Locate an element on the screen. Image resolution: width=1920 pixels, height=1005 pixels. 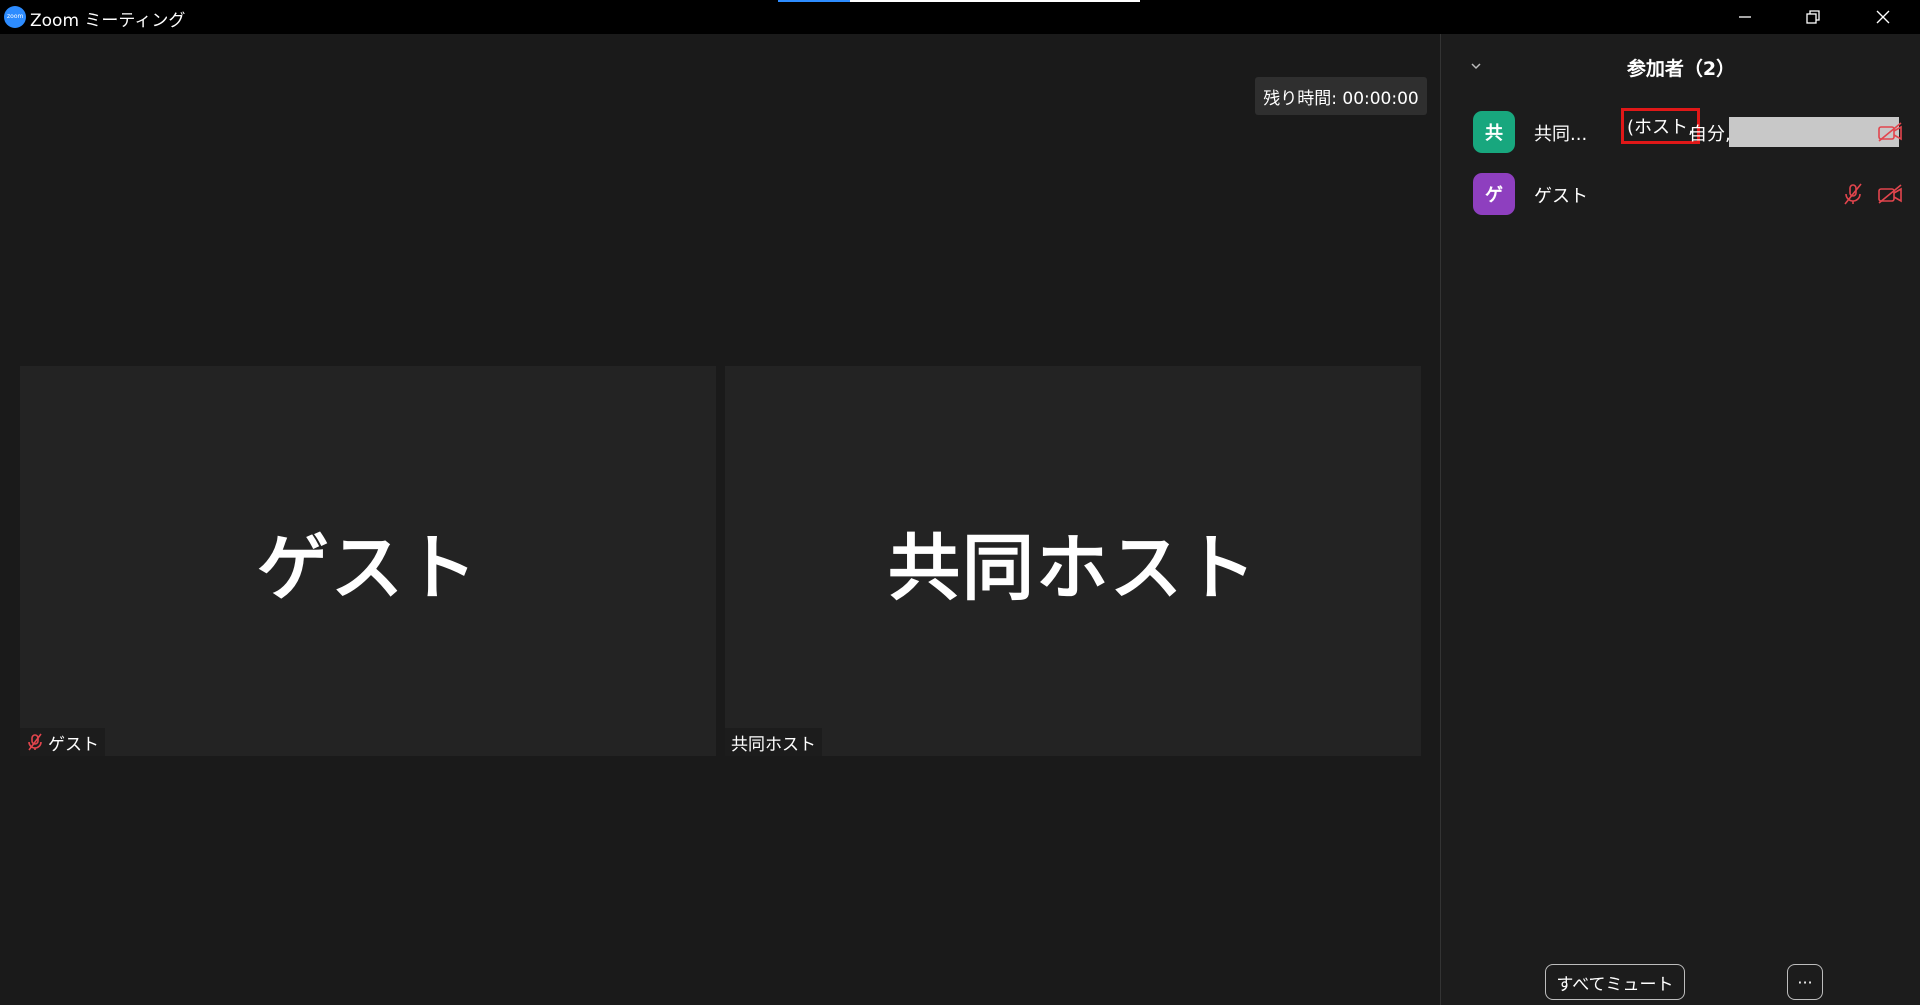
tile-name-label: 共同ホスト is located at coordinates (773, 742).